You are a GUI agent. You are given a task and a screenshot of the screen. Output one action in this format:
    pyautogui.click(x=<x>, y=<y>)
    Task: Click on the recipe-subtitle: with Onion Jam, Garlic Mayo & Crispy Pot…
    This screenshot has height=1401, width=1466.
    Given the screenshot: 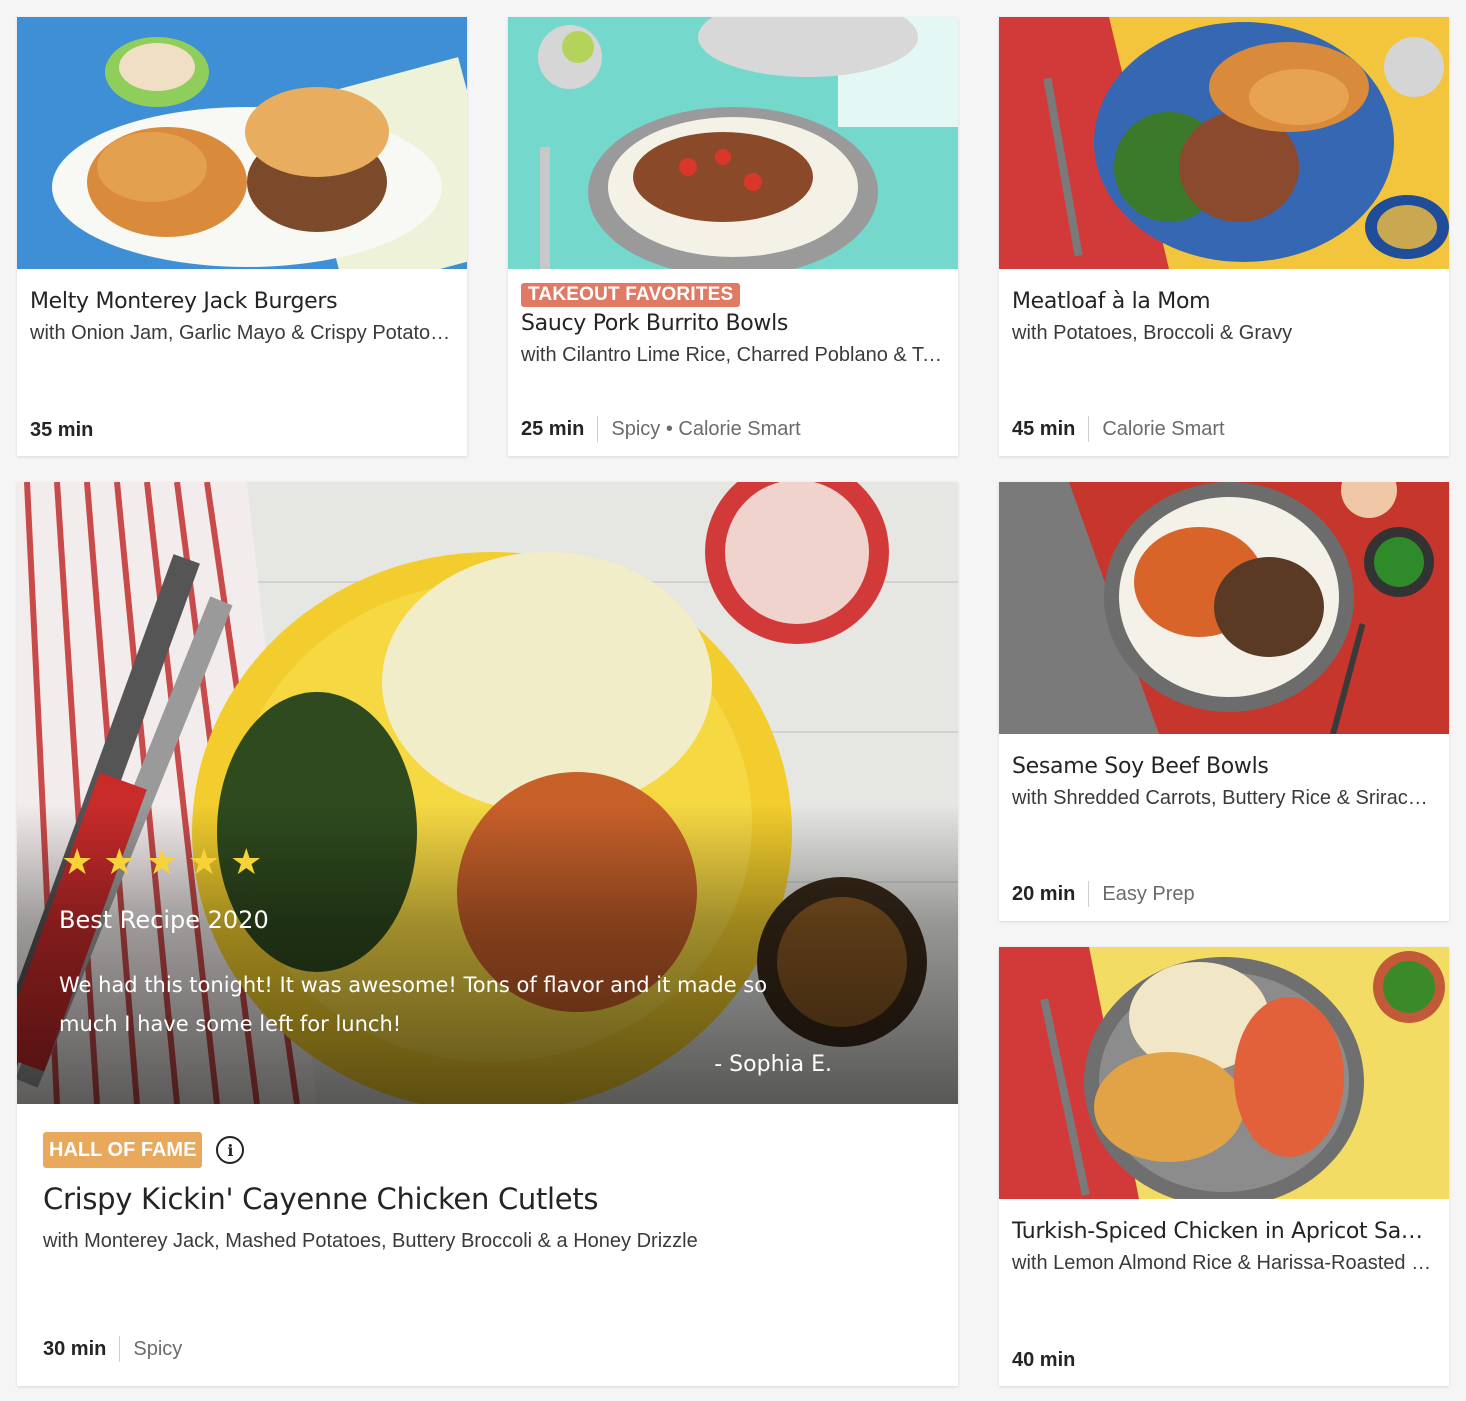 What is the action you would take?
    pyautogui.click(x=242, y=333)
    